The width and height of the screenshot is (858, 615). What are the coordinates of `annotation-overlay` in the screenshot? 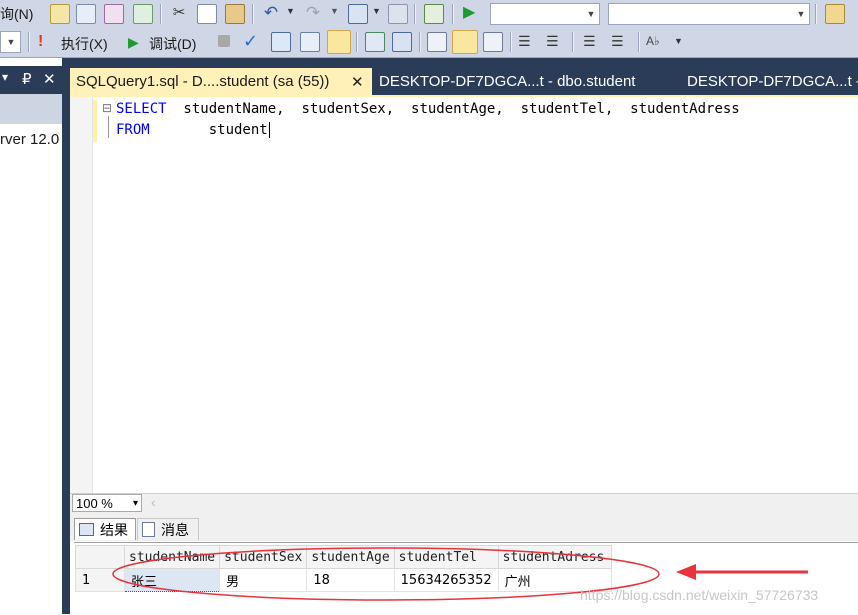 It's located at (460, 574).